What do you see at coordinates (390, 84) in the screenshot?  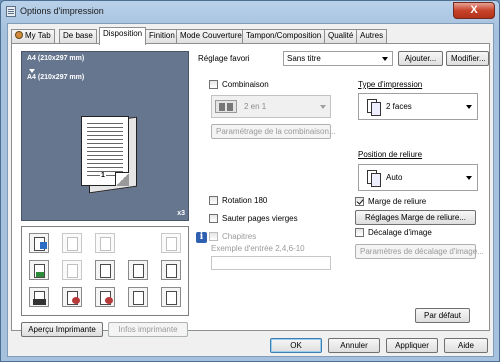 I see `print-type-label: Type d'impression` at bounding box center [390, 84].